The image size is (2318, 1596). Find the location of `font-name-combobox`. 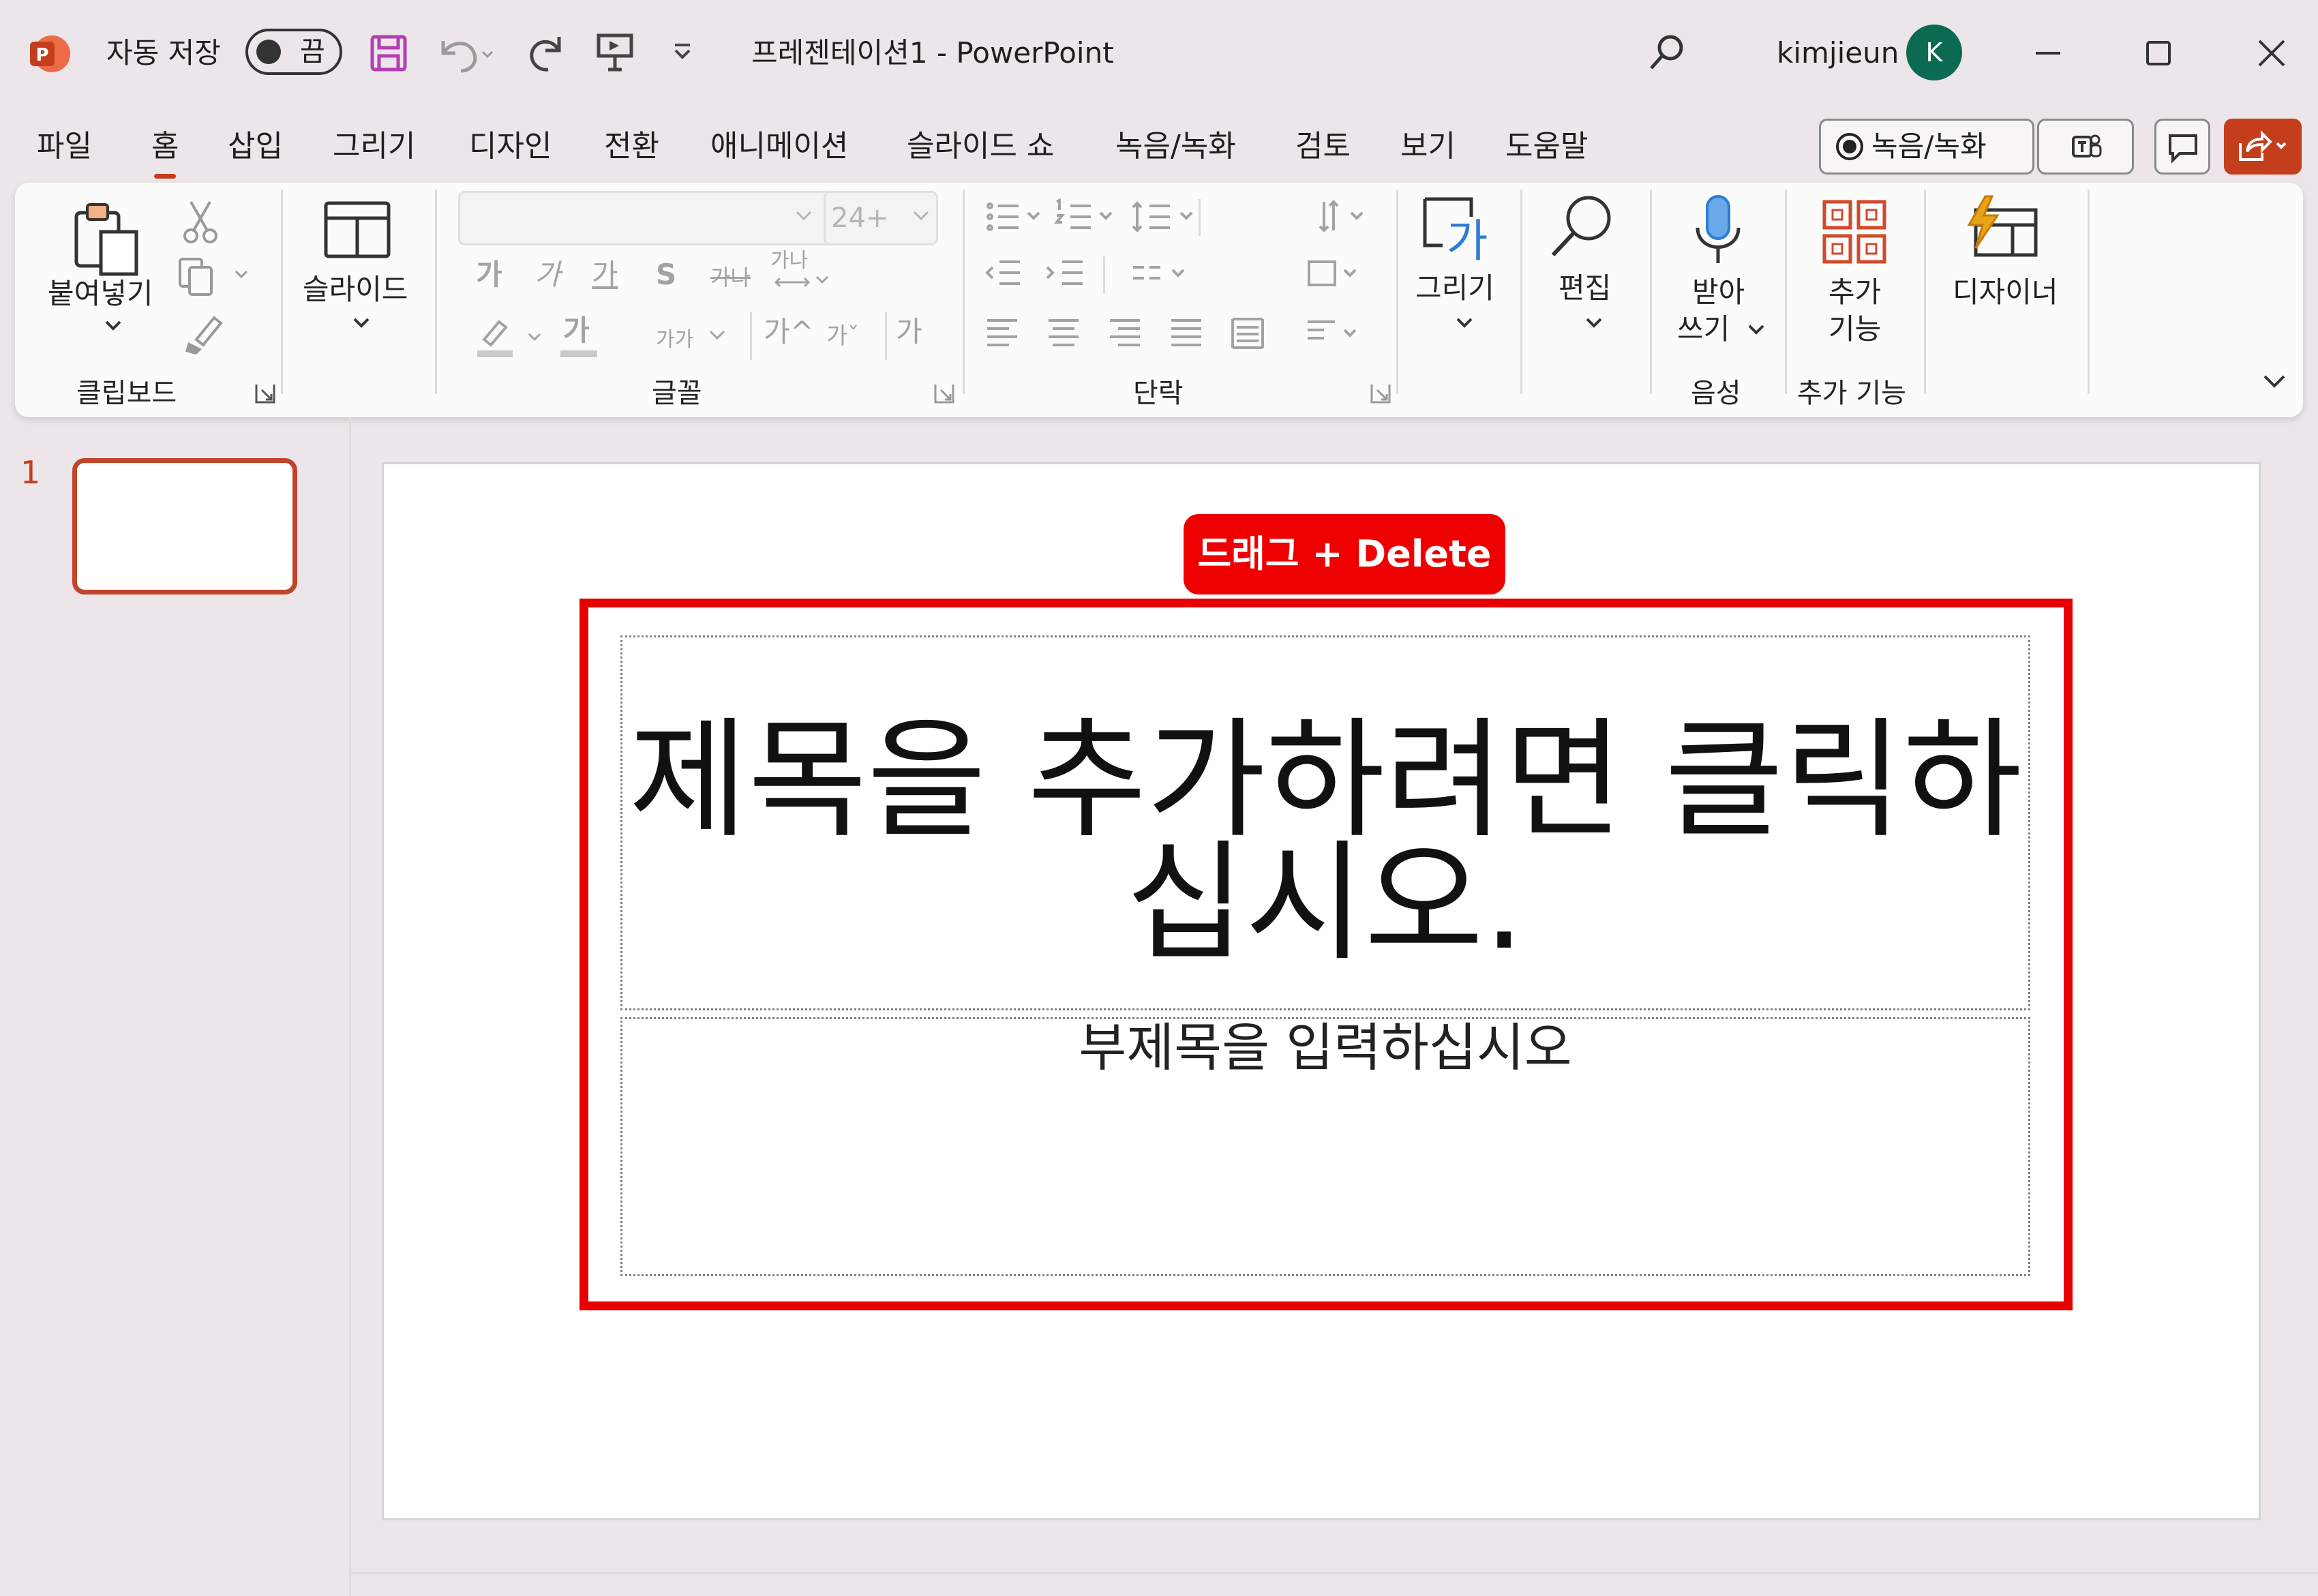

font-name-combobox is located at coordinates (645, 218).